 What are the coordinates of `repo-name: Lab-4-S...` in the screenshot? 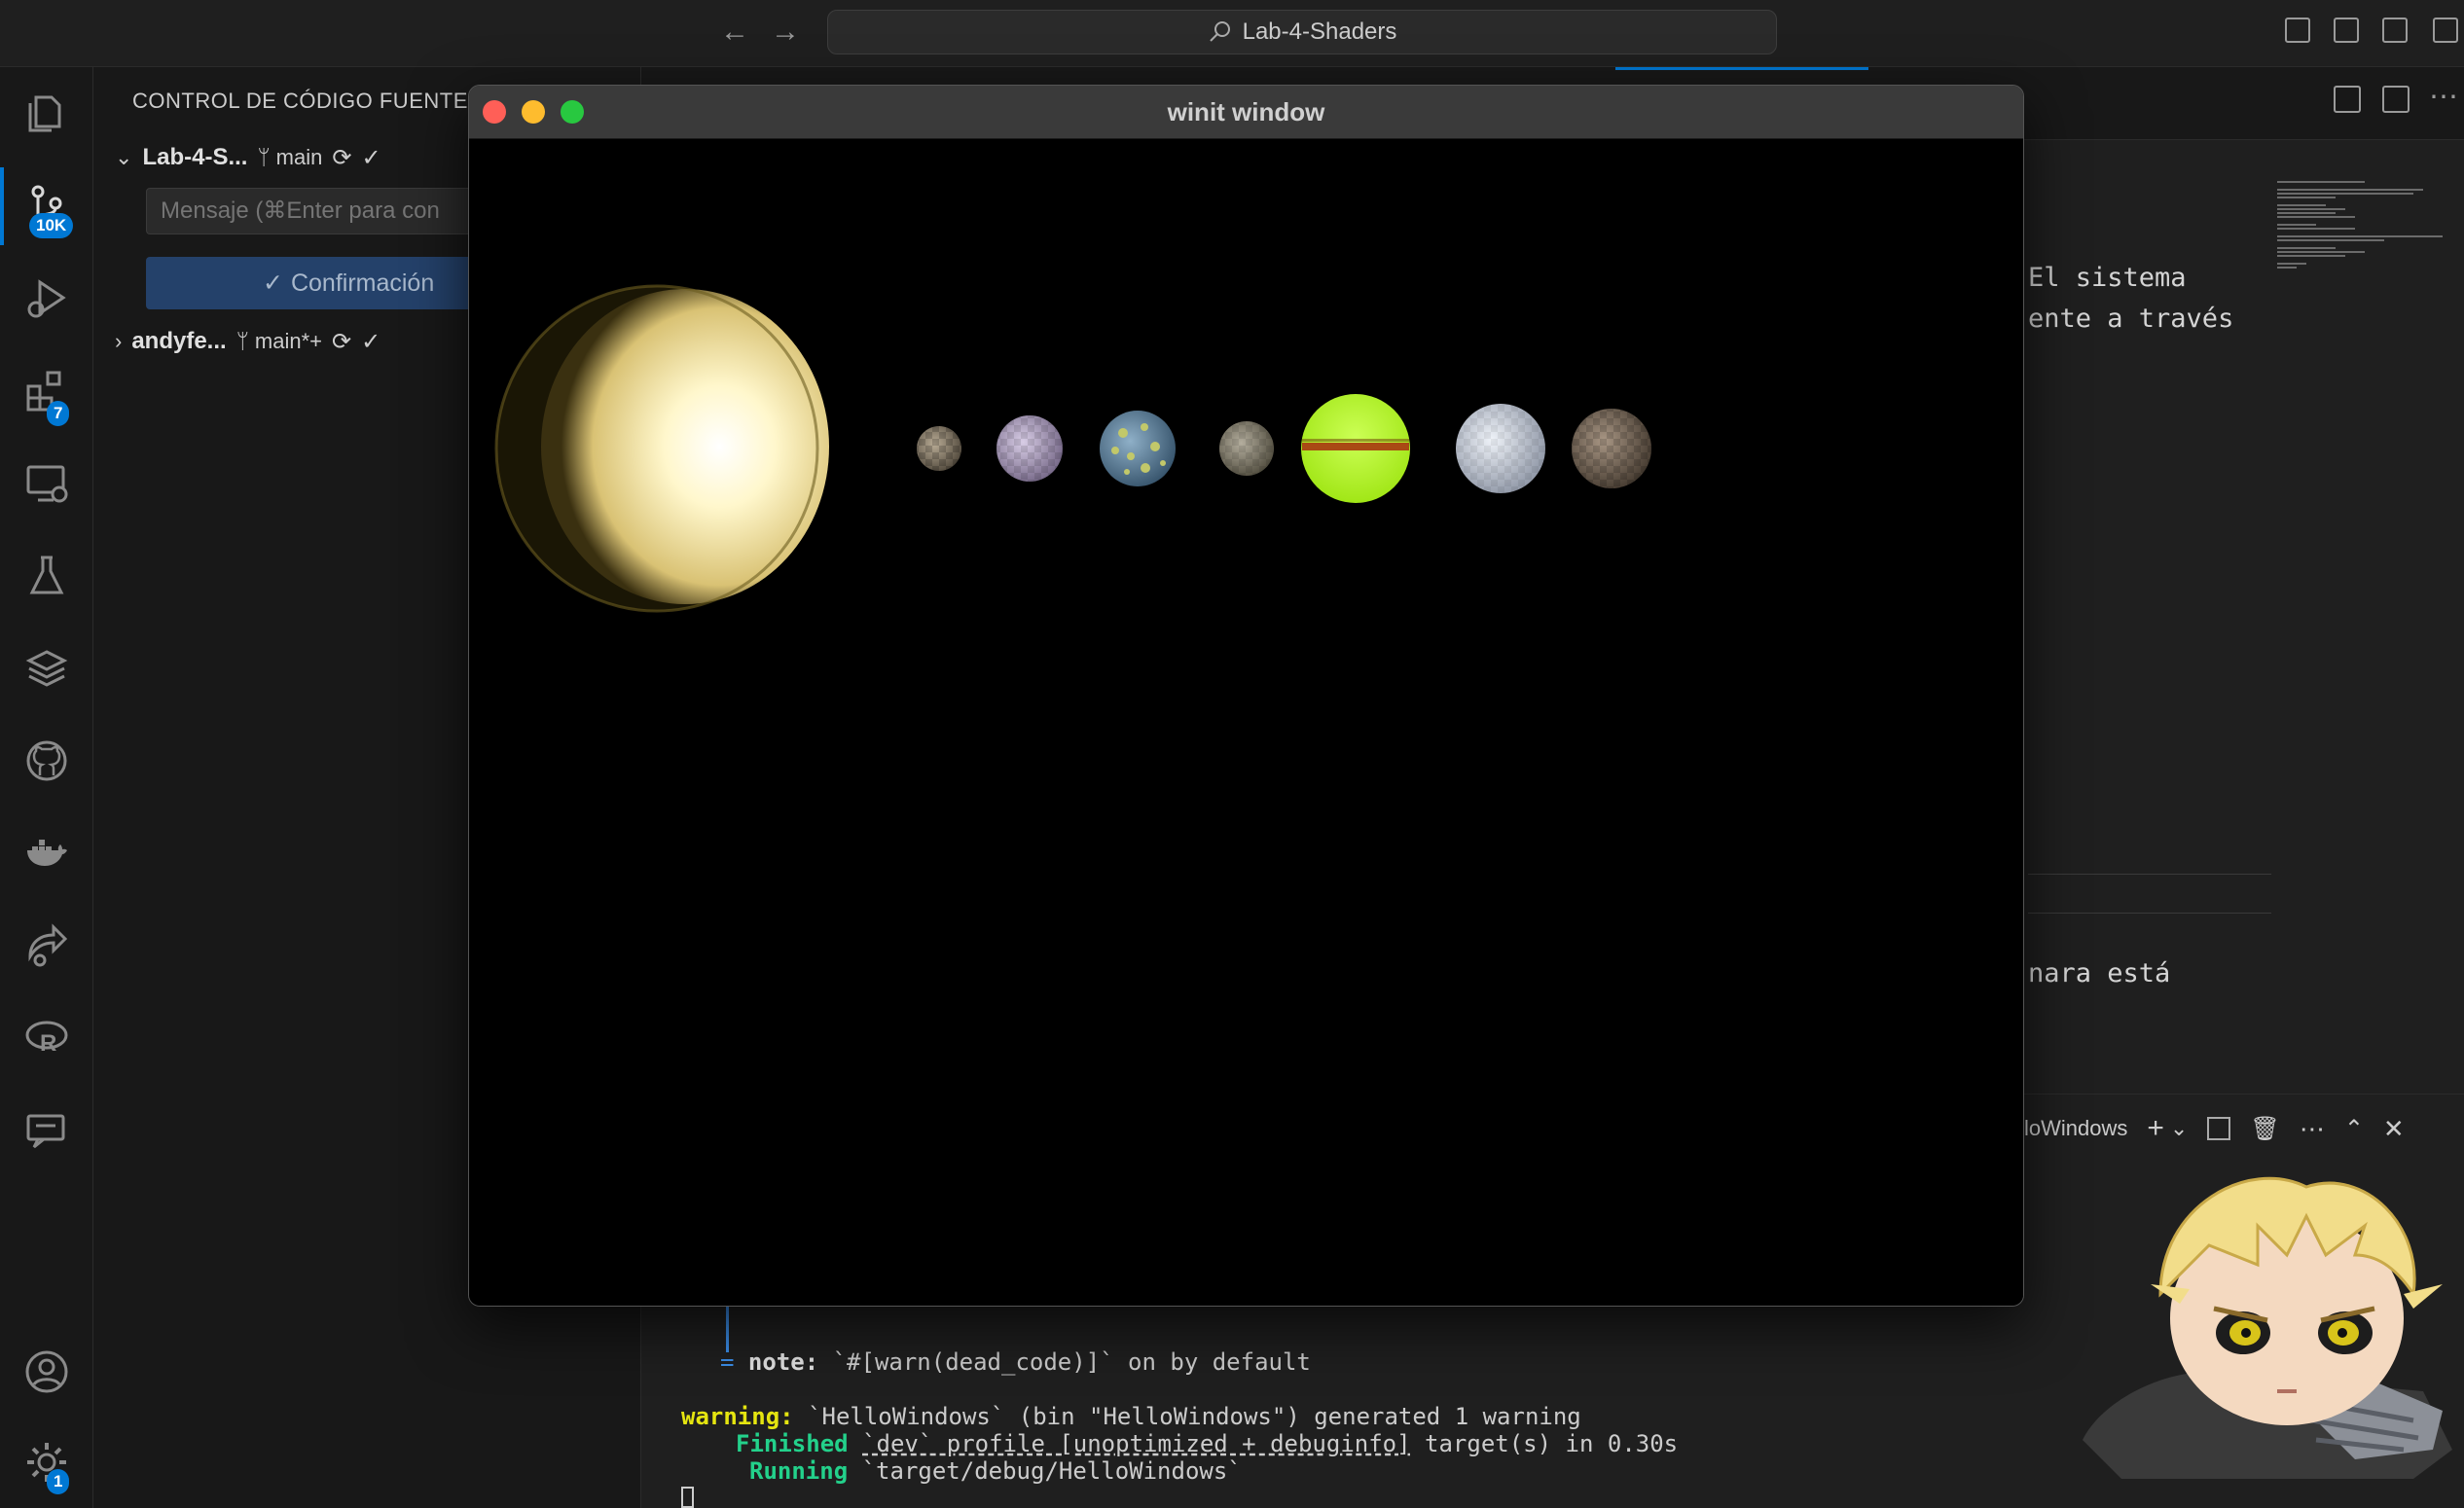 It's located at (195, 157).